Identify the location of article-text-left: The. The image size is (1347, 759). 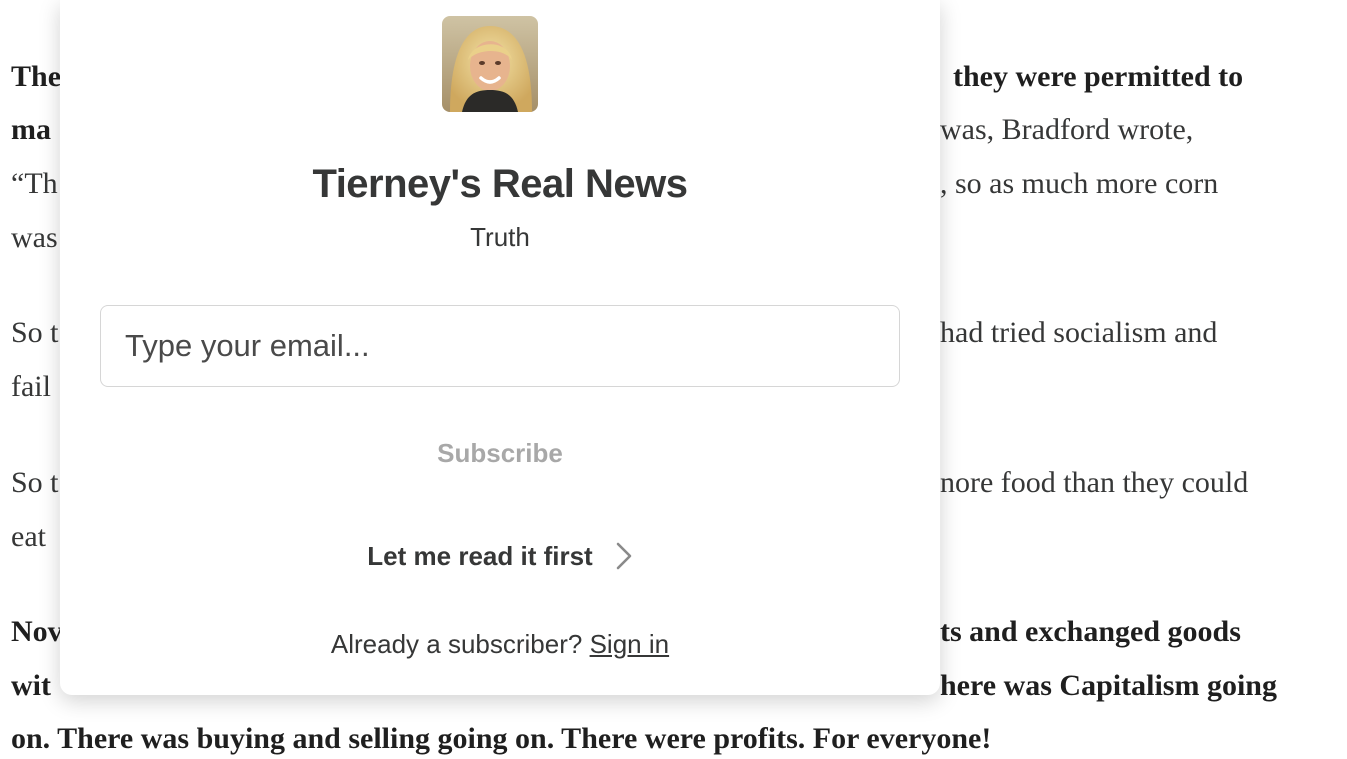
(36, 76).